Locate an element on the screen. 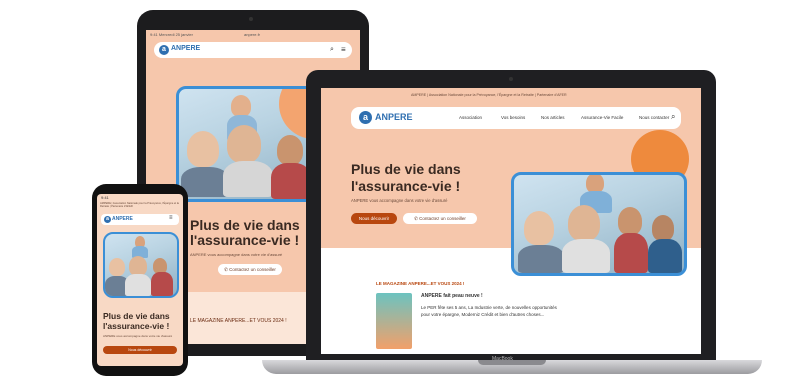  nav-contact: Nous contacter is located at coordinates (654, 117).